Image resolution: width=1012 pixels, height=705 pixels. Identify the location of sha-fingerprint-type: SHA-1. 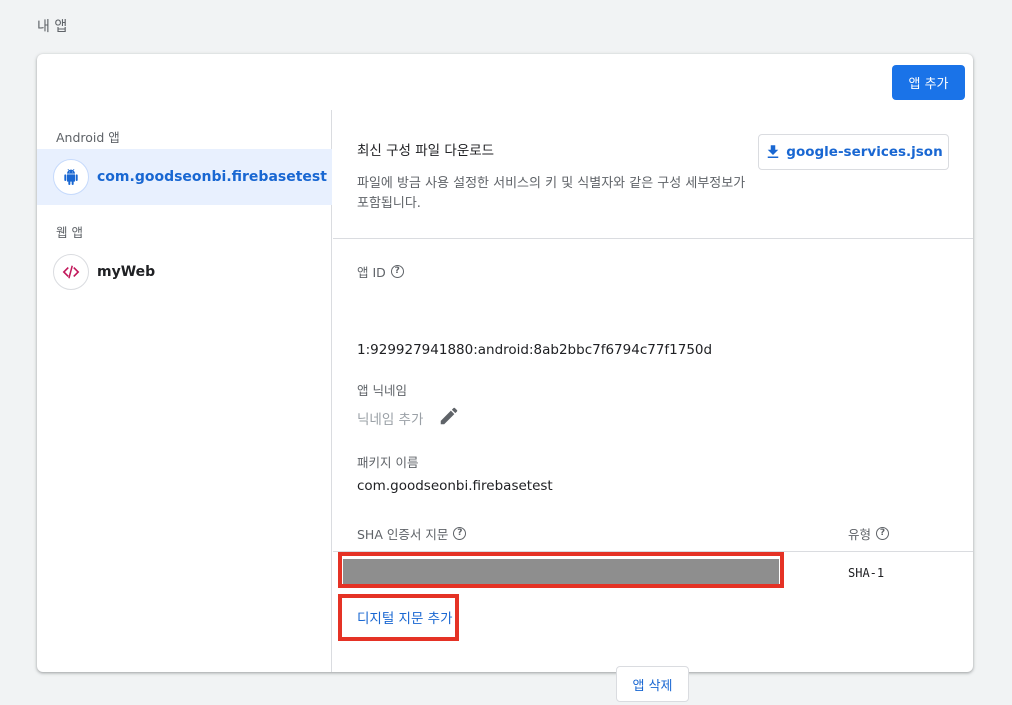
(866, 573).